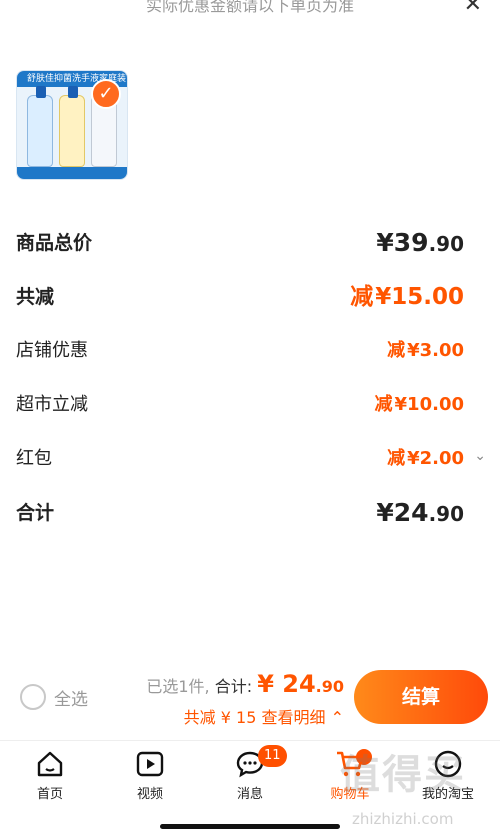  What do you see at coordinates (50, 764) in the screenshot?
I see `home-icon` at bounding box center [50, 764].